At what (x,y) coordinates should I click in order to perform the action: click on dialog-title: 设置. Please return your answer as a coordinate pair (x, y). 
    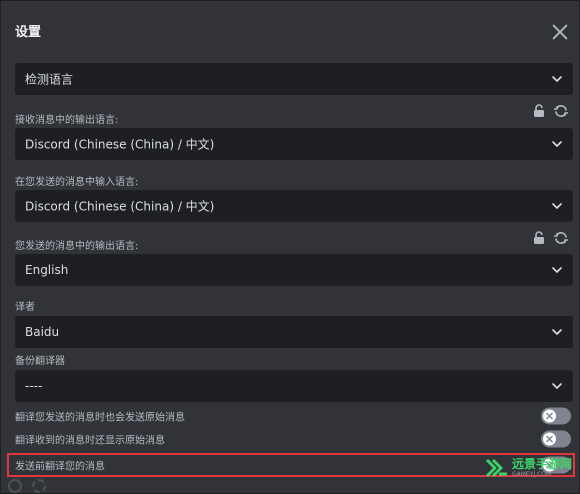
    Looking at the image, I should click on (28, 32).